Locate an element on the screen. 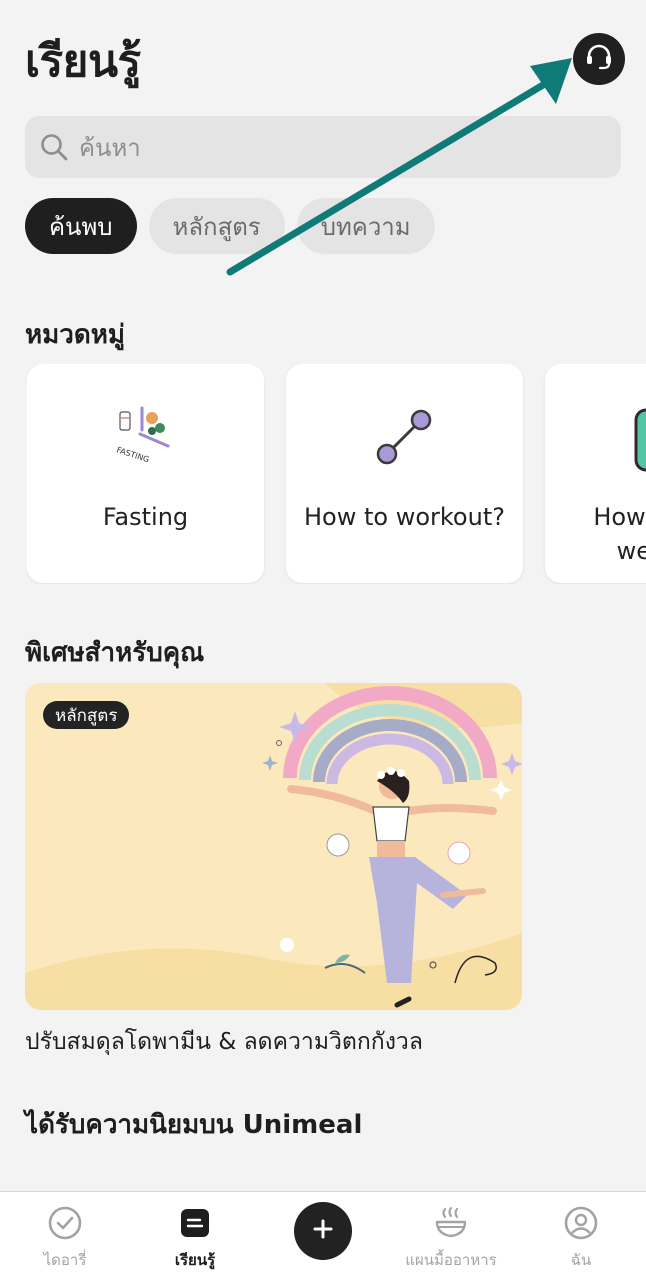  nav-label: แผนมื้ออาหาร is located at coordinates (451, 1260).